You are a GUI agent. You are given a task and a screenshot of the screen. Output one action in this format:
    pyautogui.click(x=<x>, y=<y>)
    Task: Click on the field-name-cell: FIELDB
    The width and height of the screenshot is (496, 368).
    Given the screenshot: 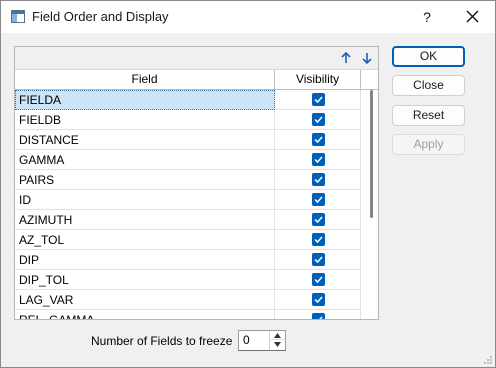 What is the action you would take?
    pyautogui.click(x=145, y=120)
    